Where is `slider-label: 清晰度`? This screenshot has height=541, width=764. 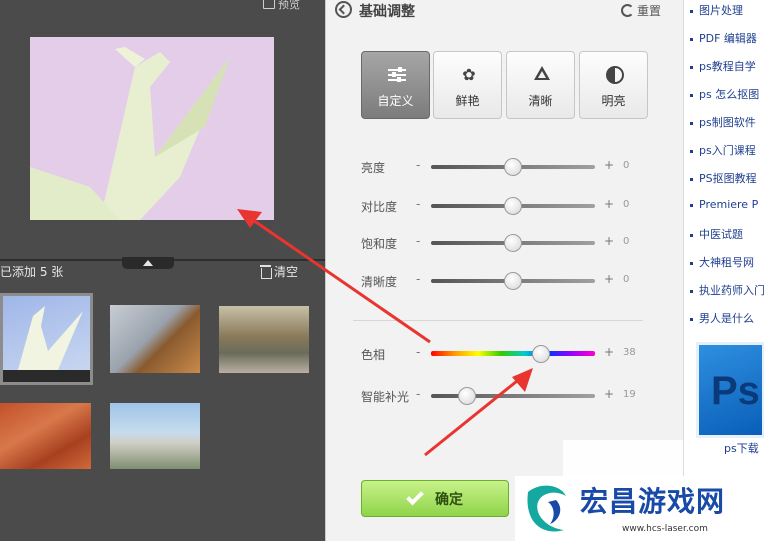 slider-label: 清晰度 is located at coordinates (379, 282).